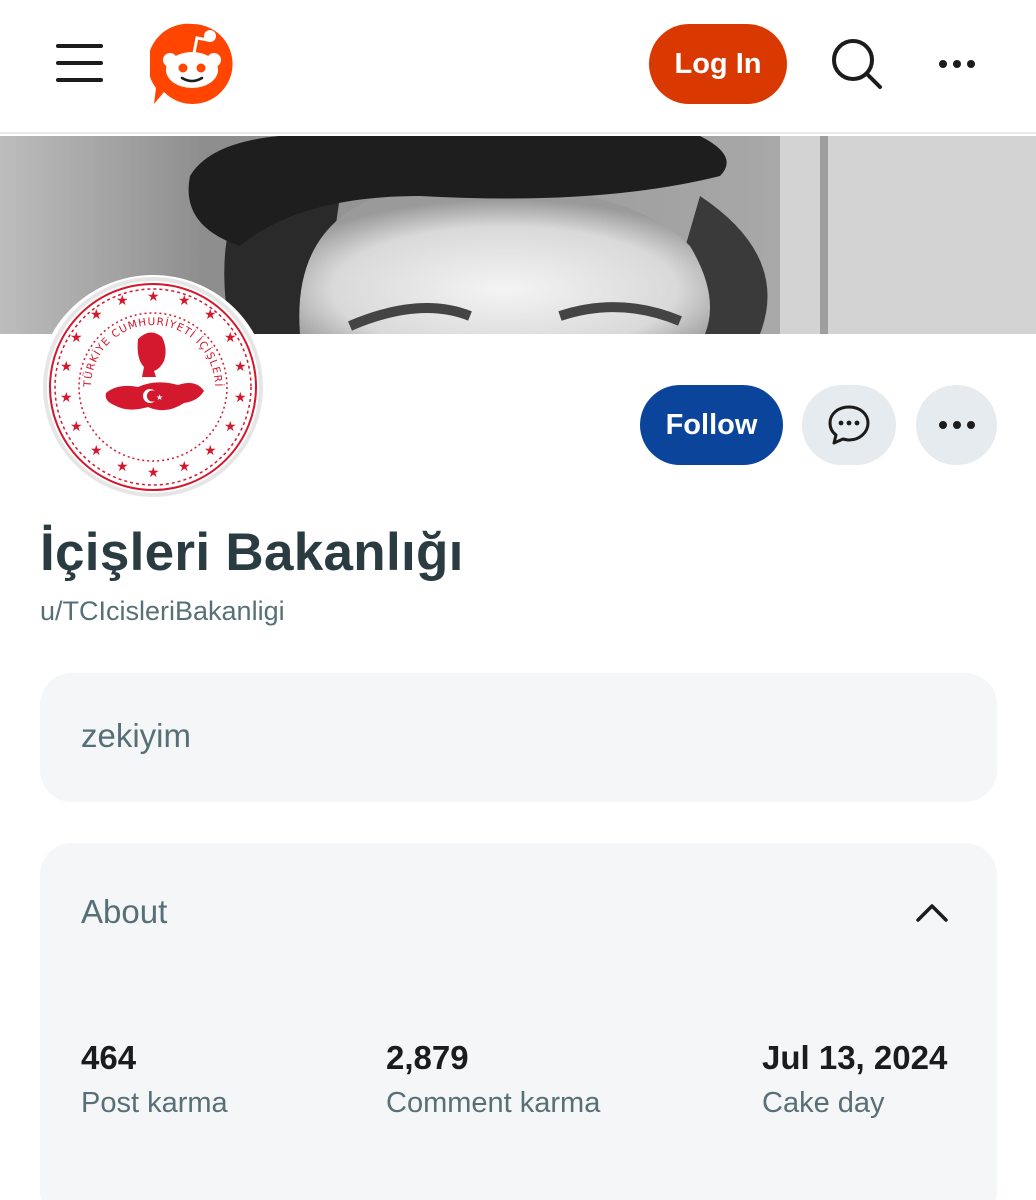  I want to click on stat-value: 464, so click(109, 1057).